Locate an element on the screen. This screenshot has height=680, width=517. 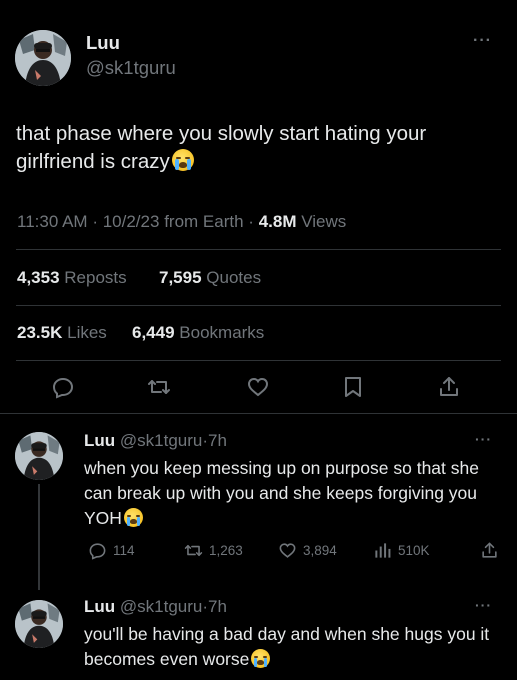
quotes-stat: 7,595 Quotes is located at coordinates (210, 278).